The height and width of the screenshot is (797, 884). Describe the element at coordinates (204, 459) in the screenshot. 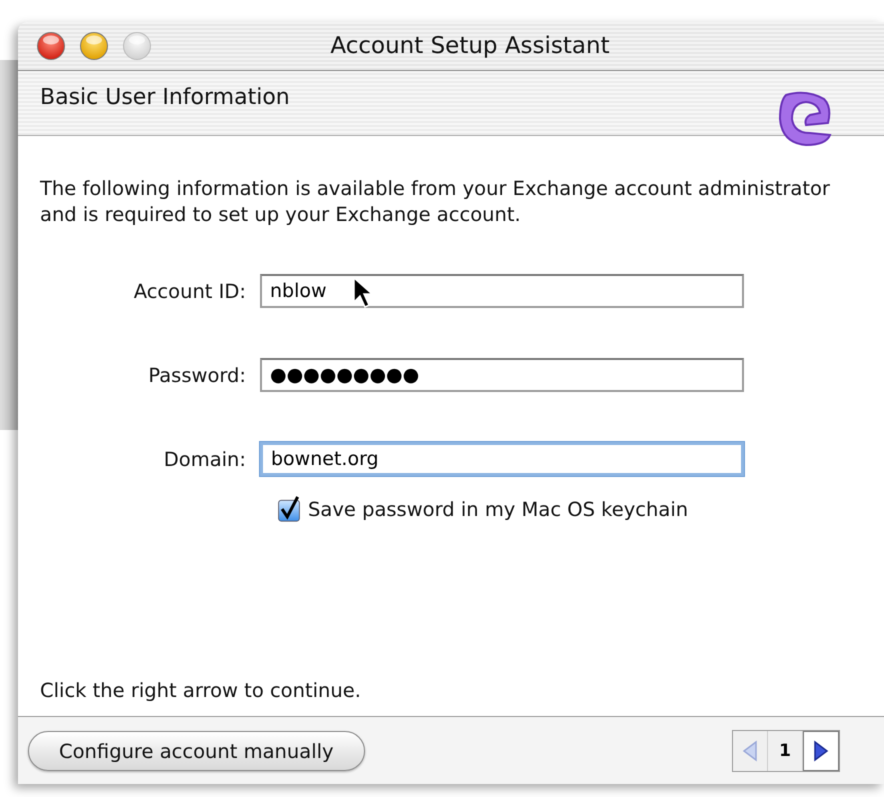

I see `field-label: Domain:` at that location.